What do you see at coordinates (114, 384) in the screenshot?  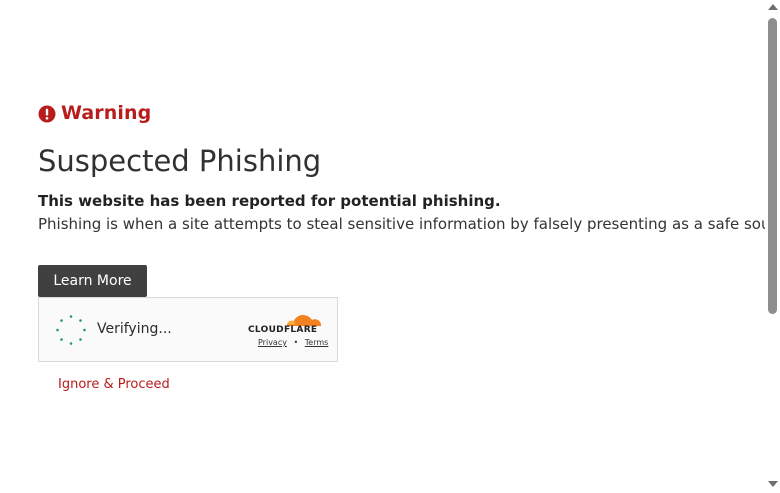 I see `ignore-and-proceed-link: Ignore & Proceed` at bounding box center [114, 384].